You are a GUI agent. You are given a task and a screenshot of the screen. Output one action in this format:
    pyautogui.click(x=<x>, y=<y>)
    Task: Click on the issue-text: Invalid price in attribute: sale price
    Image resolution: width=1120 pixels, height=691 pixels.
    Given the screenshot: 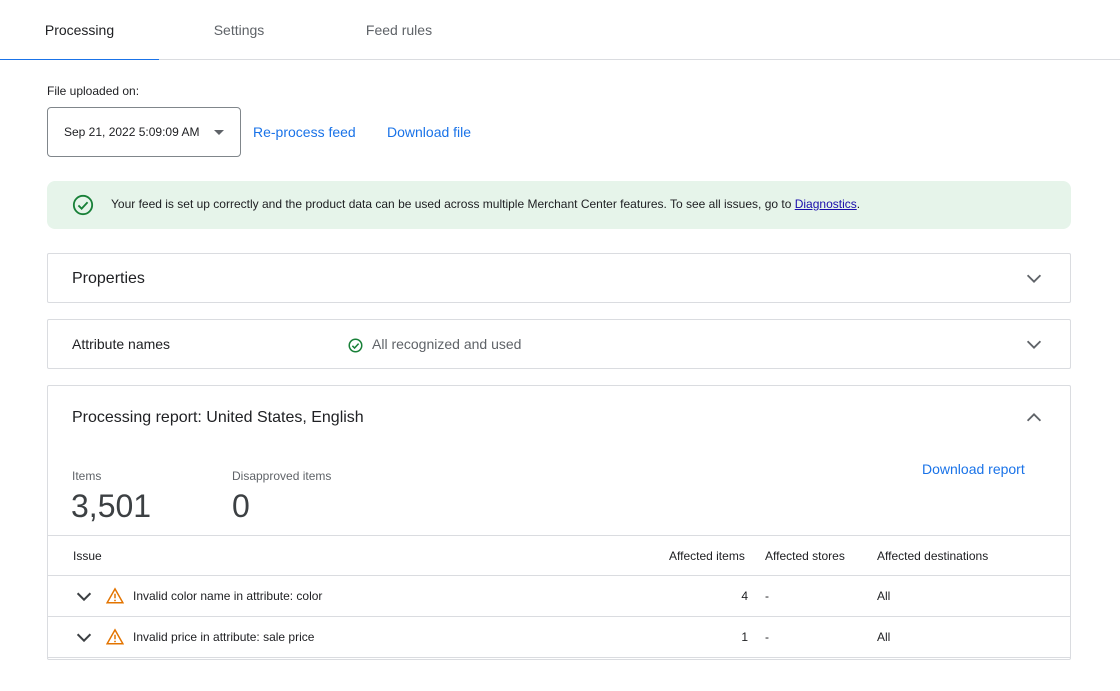 What is the action you would take?
    pyautogui.click(x=224, y=637)
    